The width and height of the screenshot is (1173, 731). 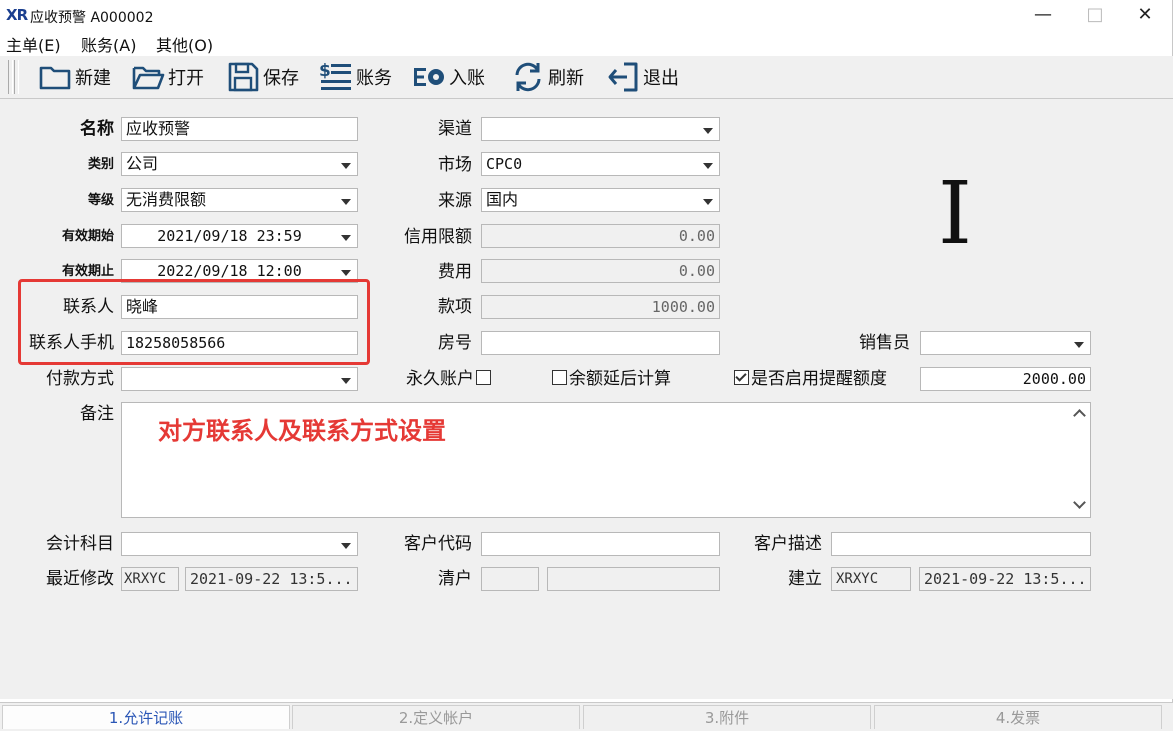 What do you see at coordinates (93, 78) in the screenshot?
I see `new-label: 新建` at bounding box center [93, 78].